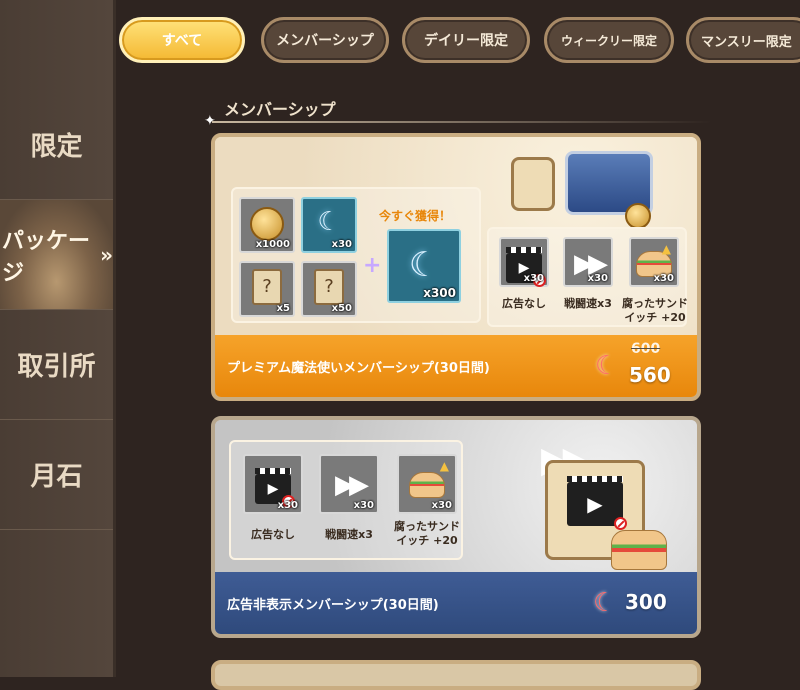  I want to click on chevron-right-icon: », so click(106, 254).